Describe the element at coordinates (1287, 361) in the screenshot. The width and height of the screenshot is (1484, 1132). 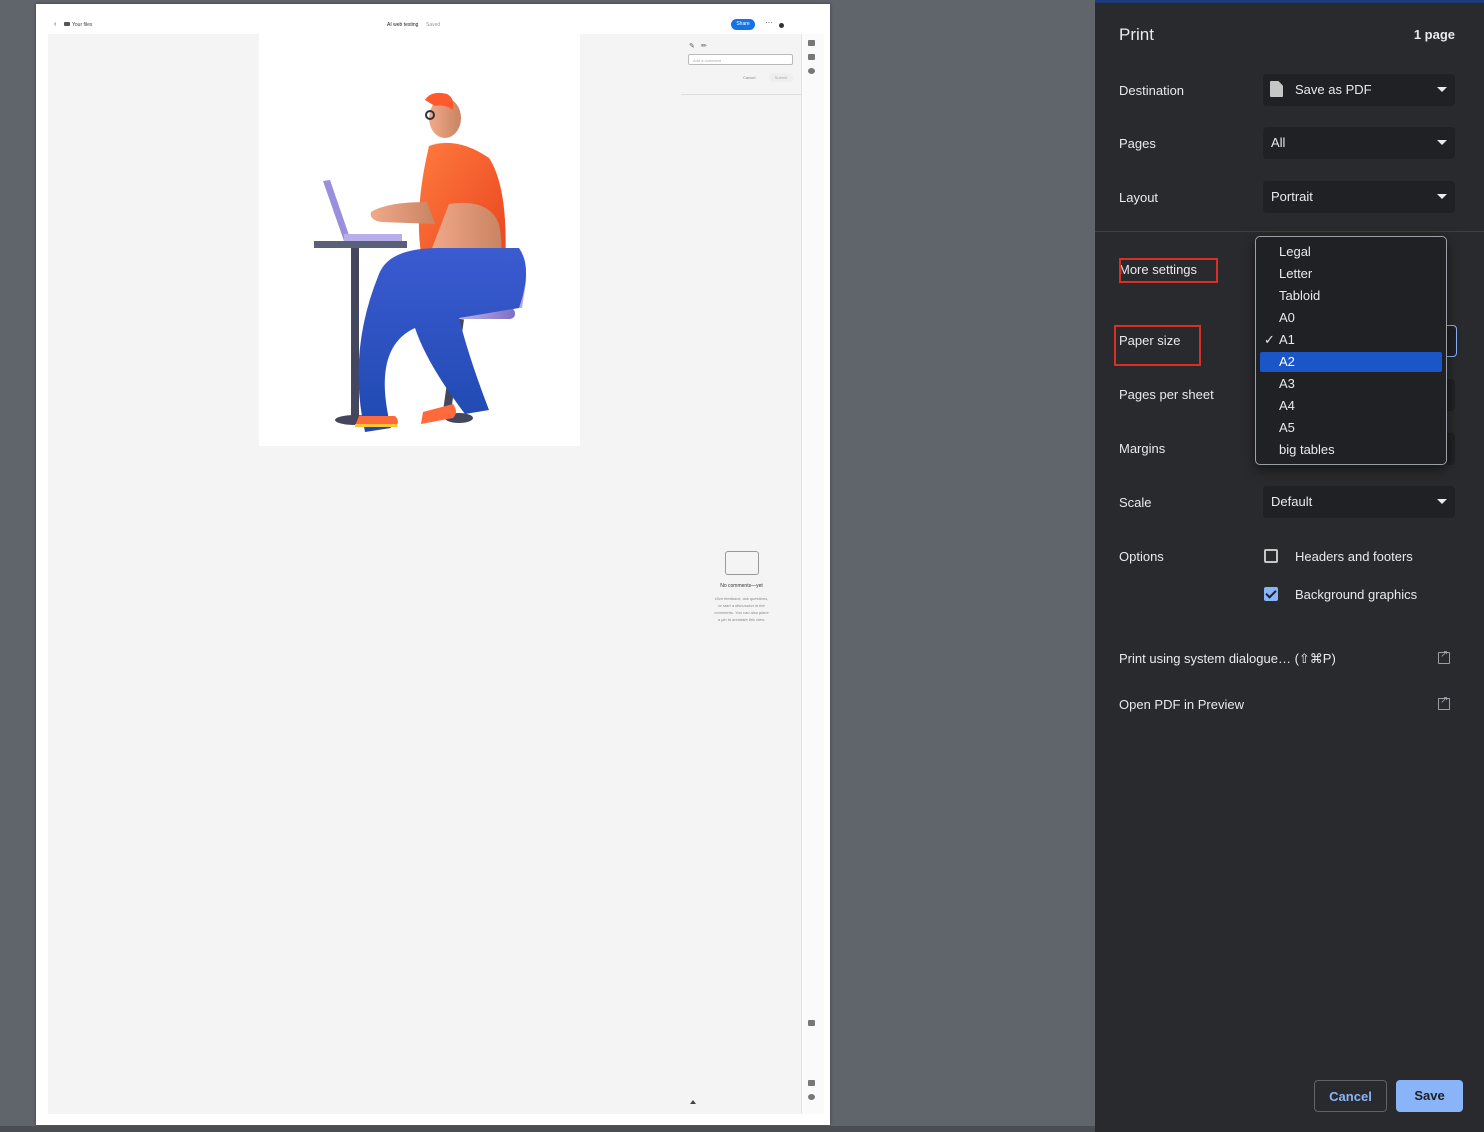
I see `paper-option-label: A2` at that location.